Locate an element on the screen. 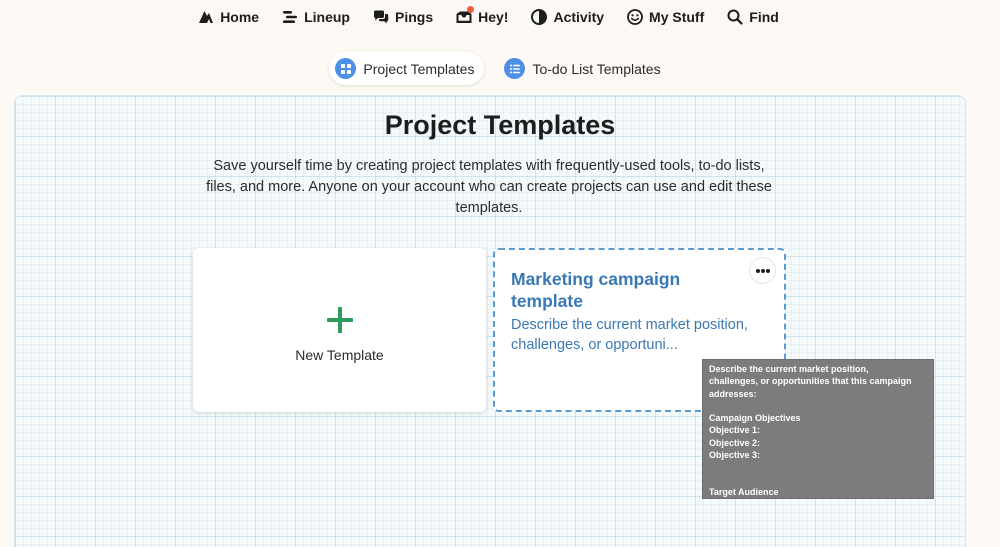 Image resolution: width=1000 pixels, height=547 pixels. nav-my-stuff: My Stuff is located at coordinates (665, 17).